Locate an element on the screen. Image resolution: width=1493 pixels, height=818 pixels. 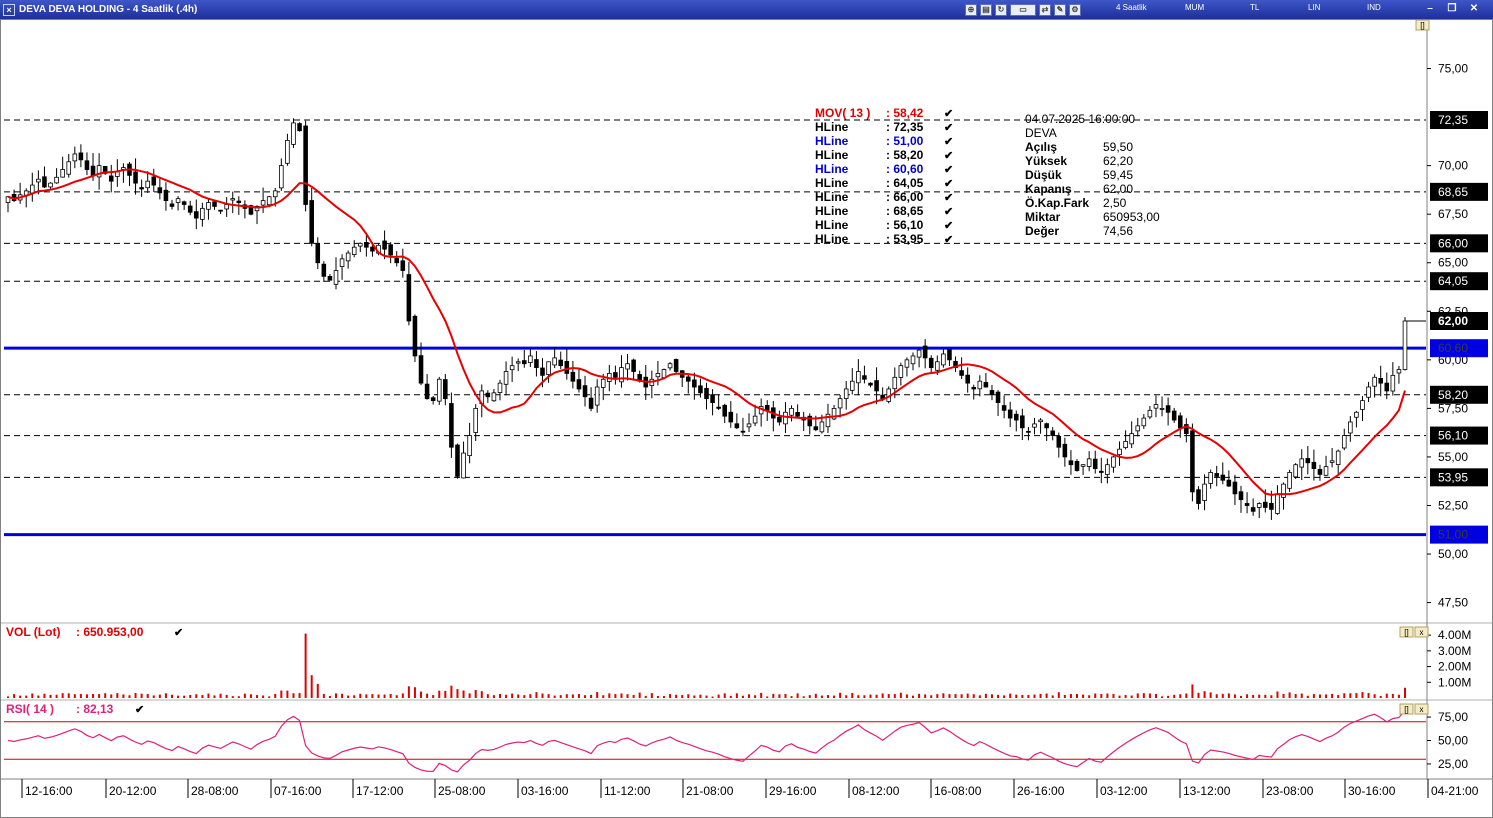
volume-tick-label: 1.00M is located at coordinates (1454, 682).